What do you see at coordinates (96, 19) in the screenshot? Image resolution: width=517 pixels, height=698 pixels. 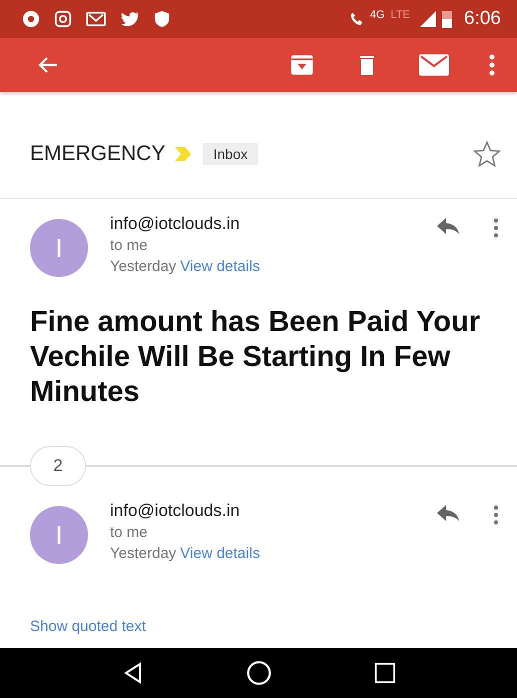 I see `mail-icon` at bounding box center [96, 19].